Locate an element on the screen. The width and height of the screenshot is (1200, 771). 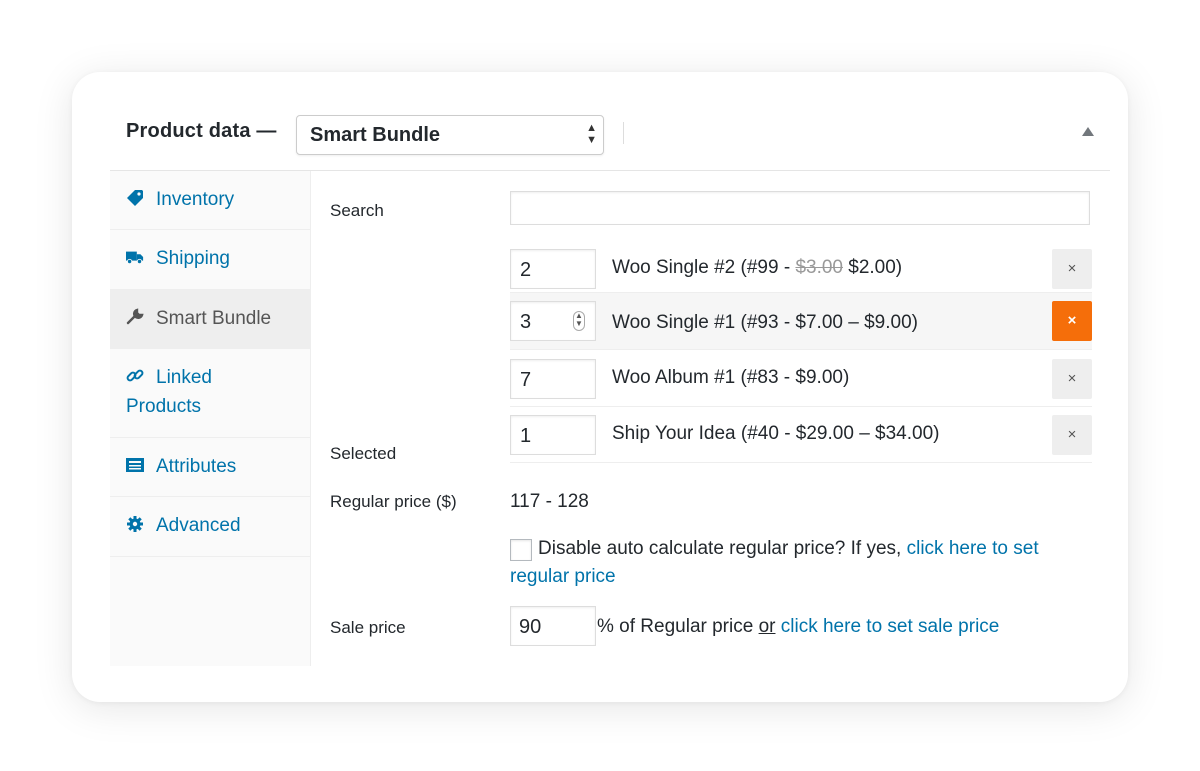
wrench-icon is located at coordinates (135, 316).